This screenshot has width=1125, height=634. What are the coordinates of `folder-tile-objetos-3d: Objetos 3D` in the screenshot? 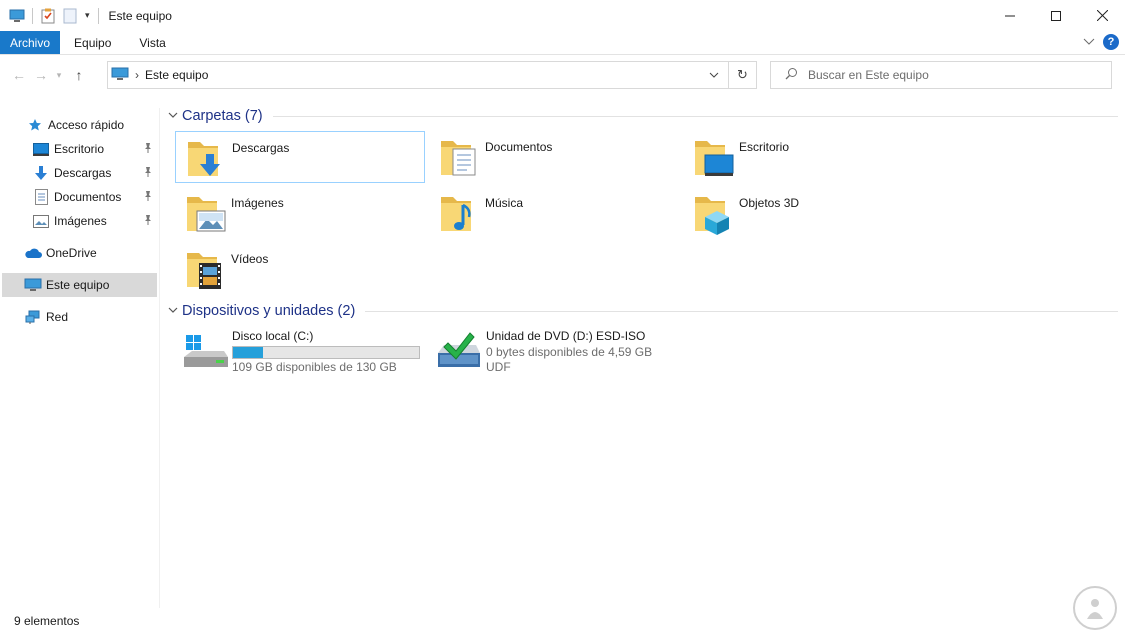 It's located at (808, 213).